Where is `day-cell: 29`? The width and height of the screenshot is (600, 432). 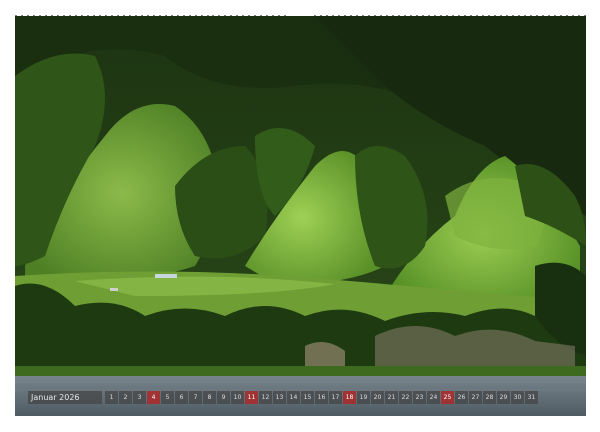 day-cell: 29 is located at coordinates (503, 397).